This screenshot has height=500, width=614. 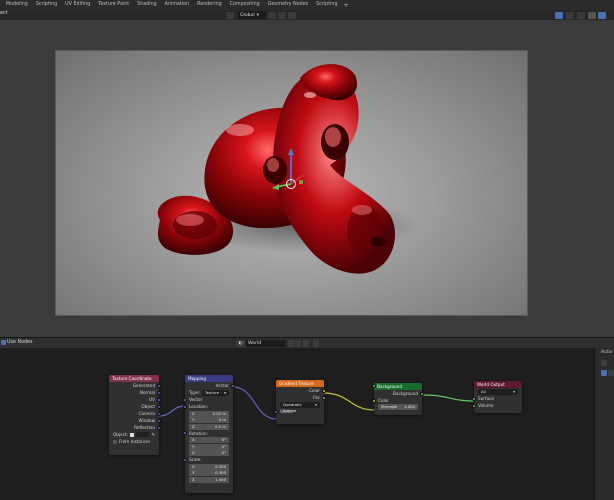 What do you see at coordinates (399, 393) in the screenshot?
I see `background-output: Background` at bounding box center [399, 393].